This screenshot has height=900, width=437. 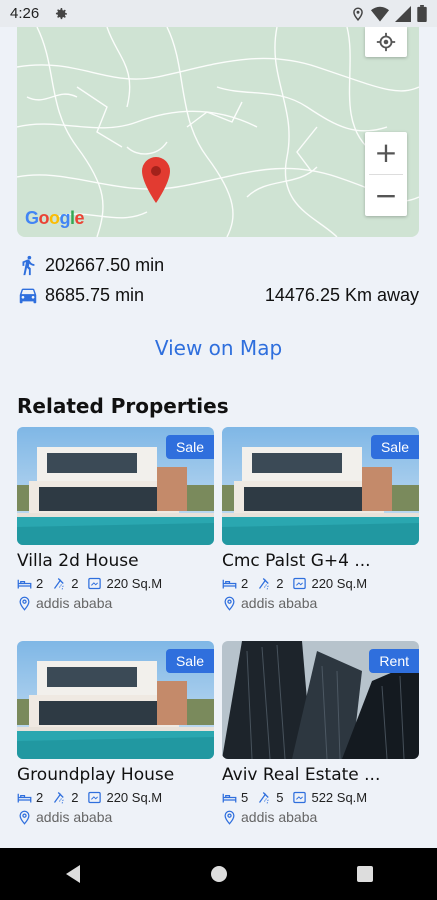 I want to click on map-pin-icon, so click(x=156, y=181).